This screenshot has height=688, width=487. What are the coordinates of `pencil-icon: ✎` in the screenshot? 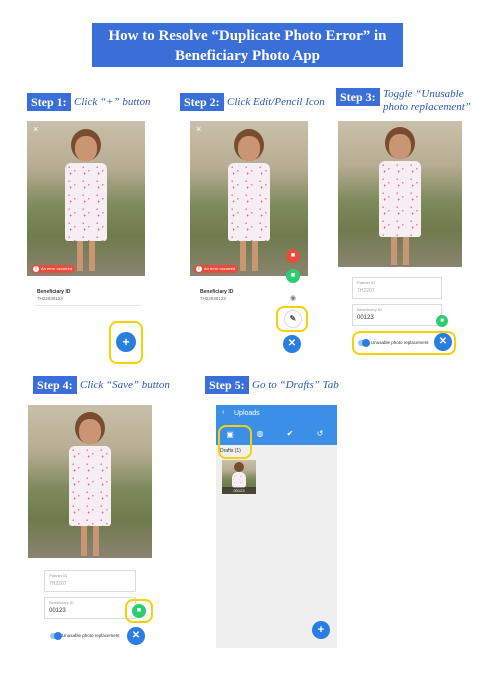 It's located at (293, 319).